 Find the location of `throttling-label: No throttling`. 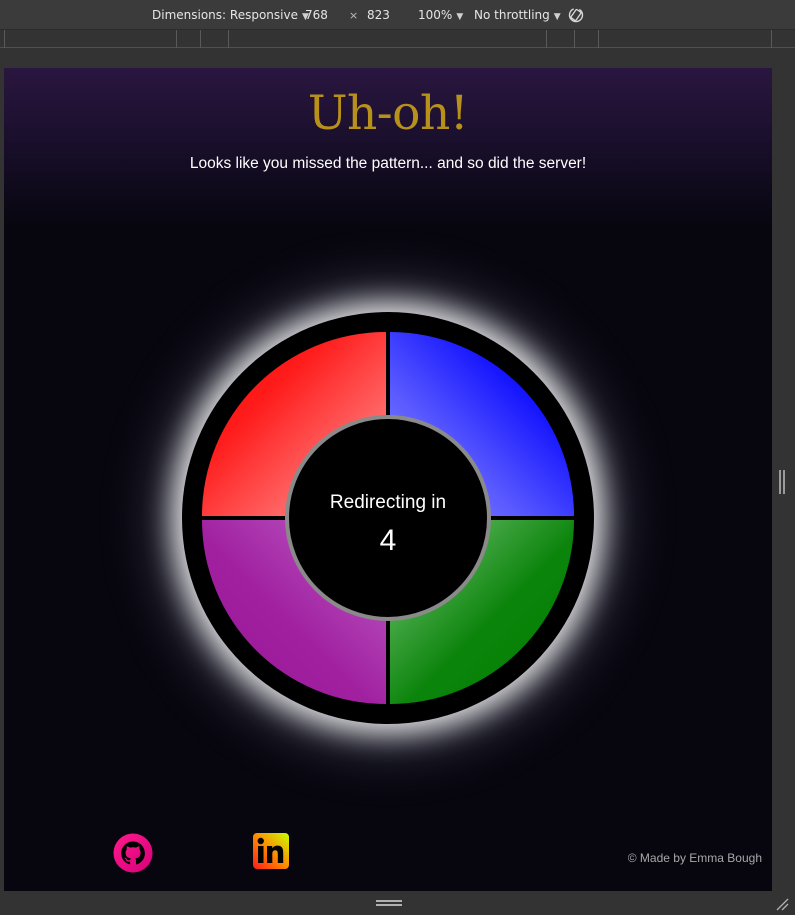

throttling-label: No throttling is located at coordinates (512, 15).